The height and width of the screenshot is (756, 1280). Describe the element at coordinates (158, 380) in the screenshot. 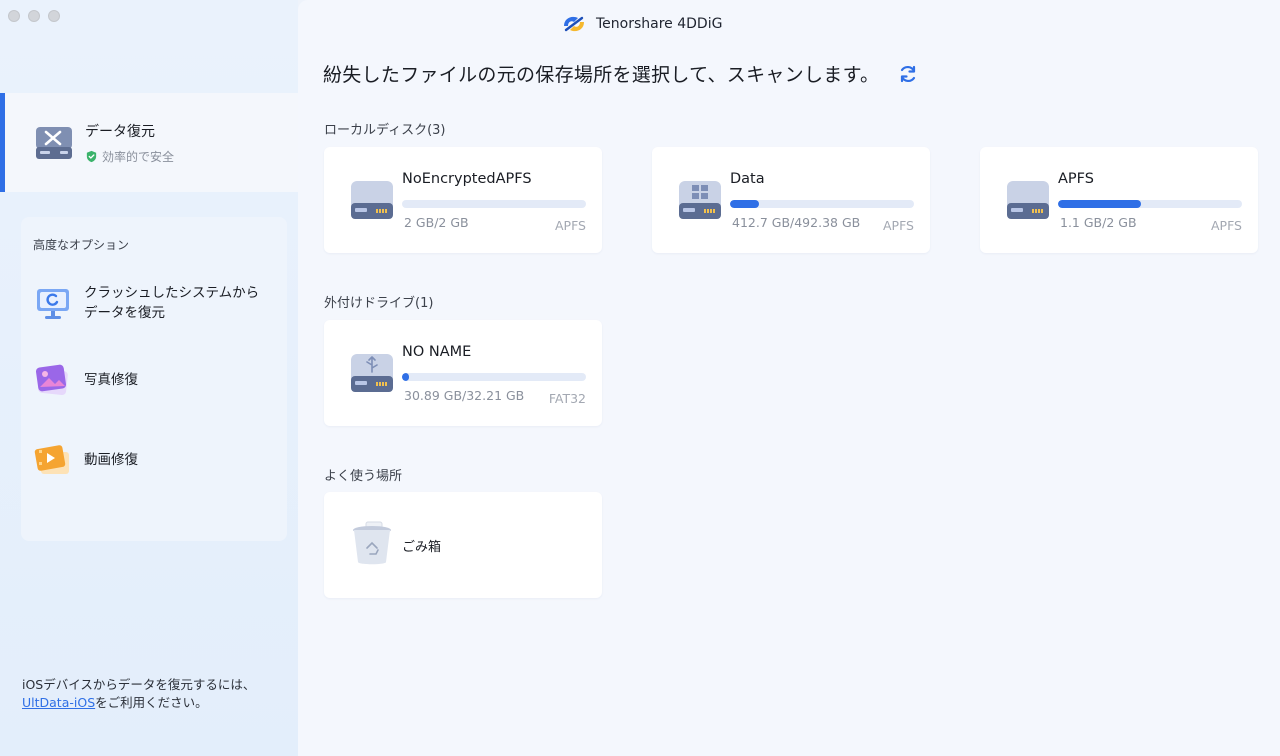

I see `sidebar-item-photo-repair: 写真修復` at that location.